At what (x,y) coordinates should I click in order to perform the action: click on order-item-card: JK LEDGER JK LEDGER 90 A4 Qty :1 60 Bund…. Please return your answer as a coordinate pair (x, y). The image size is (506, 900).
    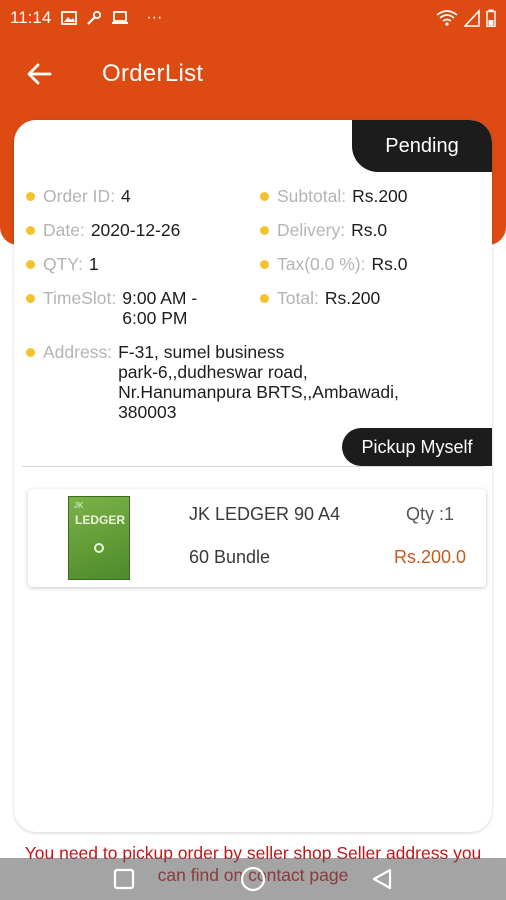
    Looking at the image, I should click on (257, 538).